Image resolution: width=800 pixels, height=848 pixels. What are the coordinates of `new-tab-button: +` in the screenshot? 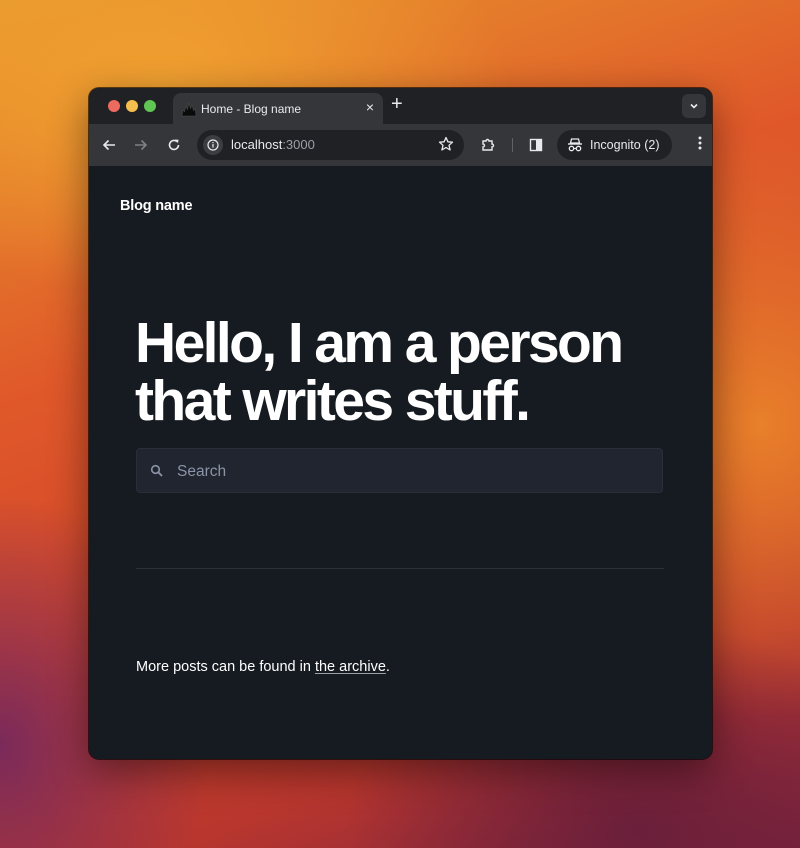 It's located at (397, 104).